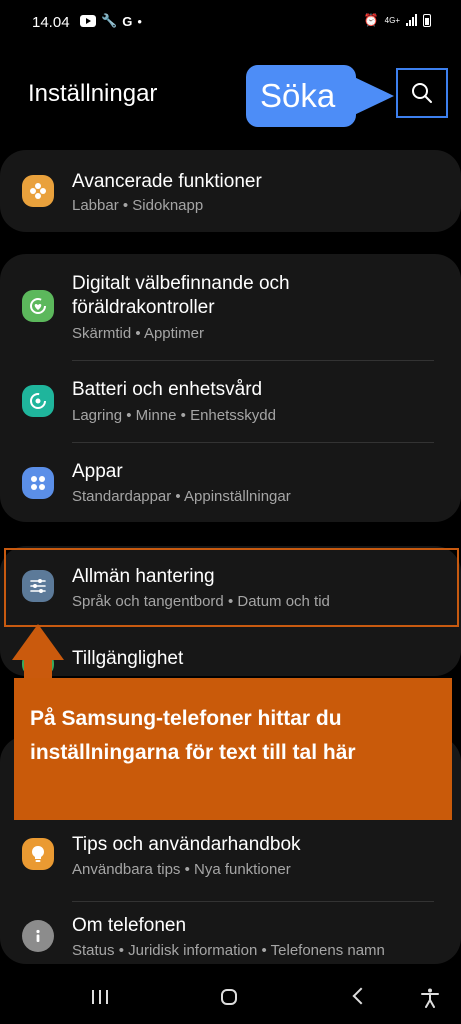 This screenshot has height=1024, width=461. I want to click on item-title-line2: föräldrakontroller, so click(143, 307).